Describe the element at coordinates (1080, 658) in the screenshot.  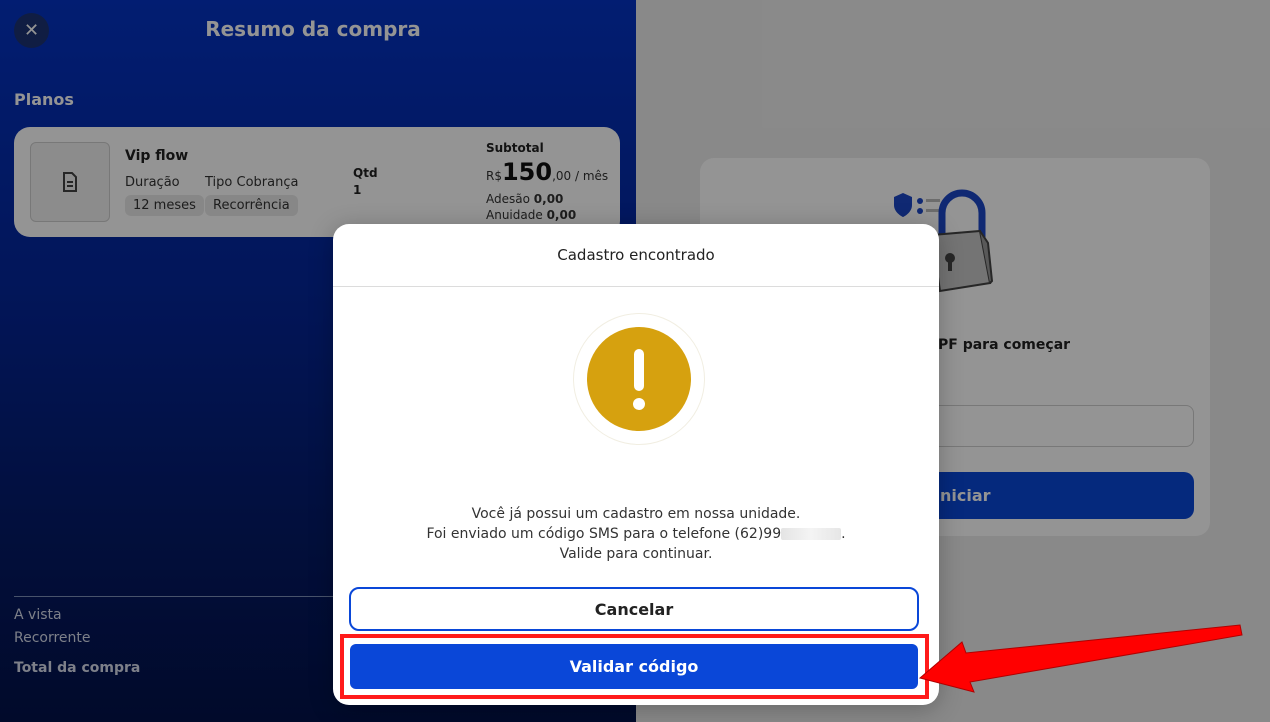
I see `pointer-arrow-icon` at that location.